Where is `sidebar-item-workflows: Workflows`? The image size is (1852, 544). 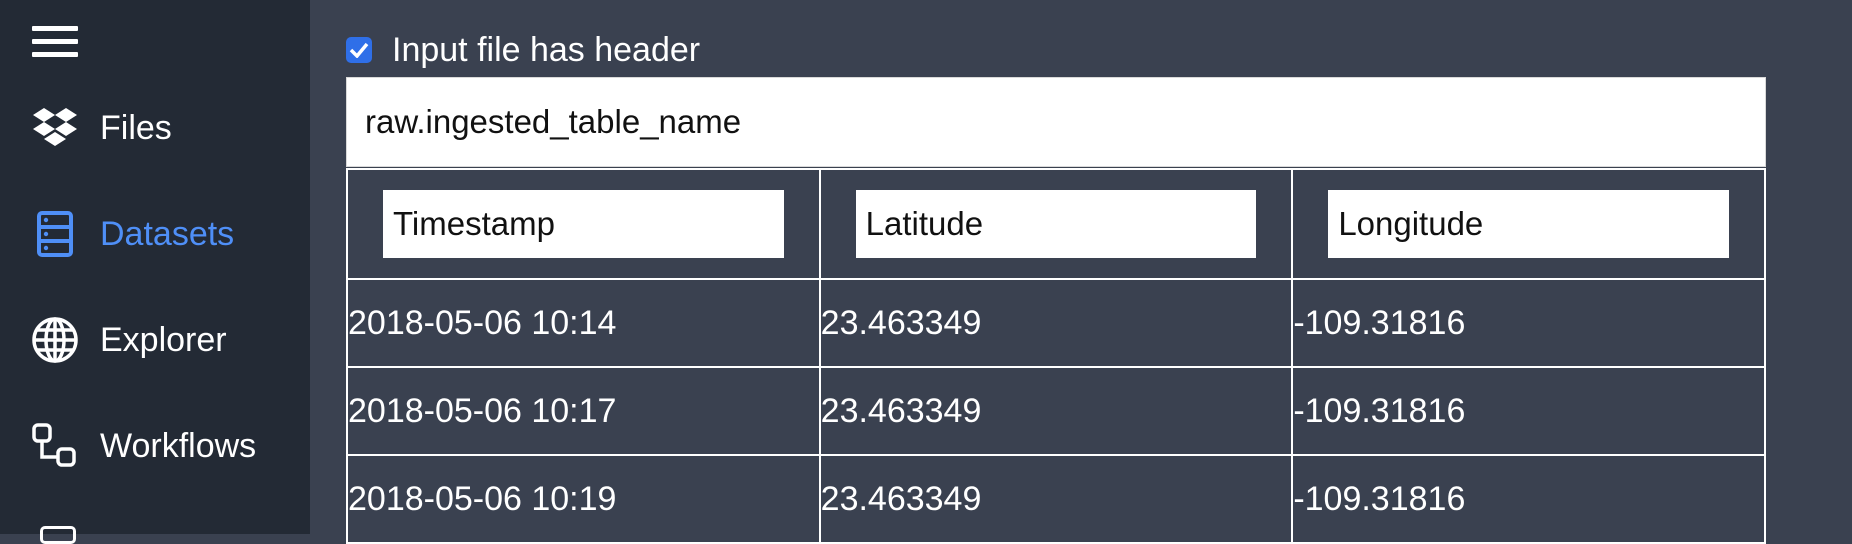 sidebar-item-workflows: Workflows is located at coordinates (155, 446).